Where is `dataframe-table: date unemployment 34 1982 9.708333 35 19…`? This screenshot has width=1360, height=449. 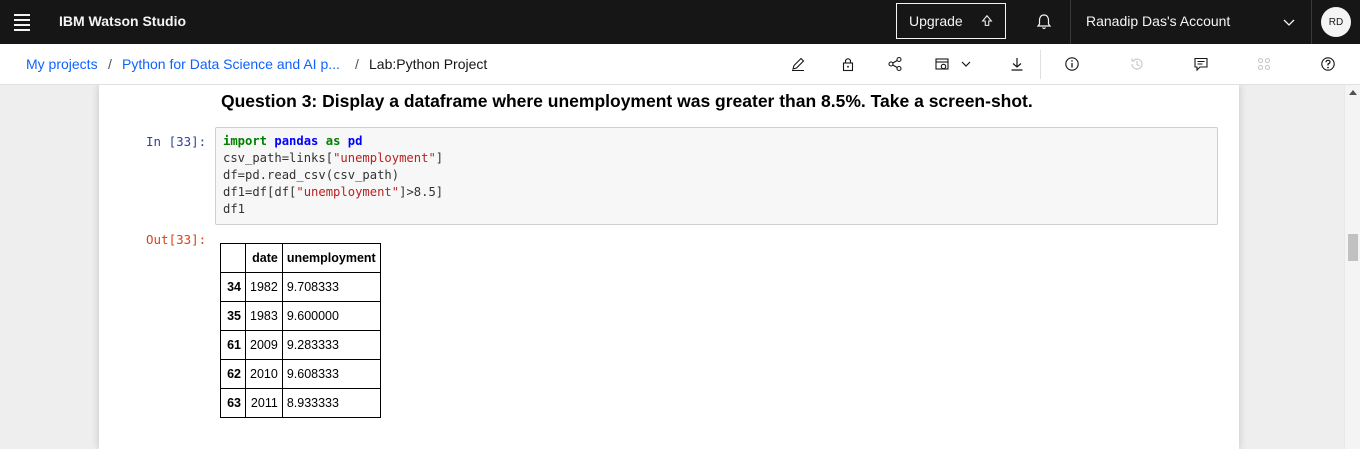
dataframe-table: date unemployment 34 1982 9.708333 35 19… is located at coordinates (300, 330).